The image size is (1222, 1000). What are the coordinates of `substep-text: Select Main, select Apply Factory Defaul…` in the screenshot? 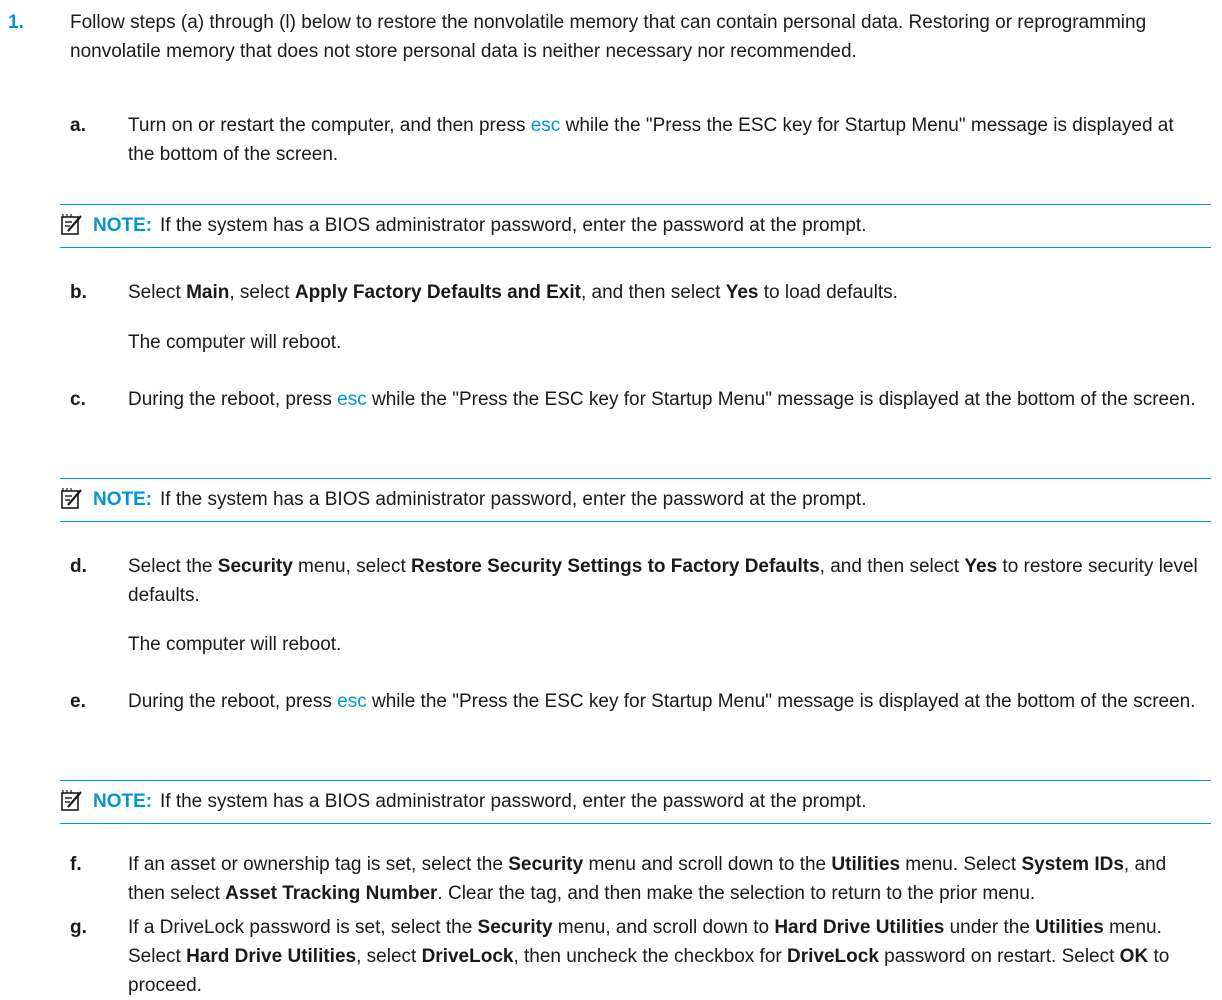 It's located at (513, 292).